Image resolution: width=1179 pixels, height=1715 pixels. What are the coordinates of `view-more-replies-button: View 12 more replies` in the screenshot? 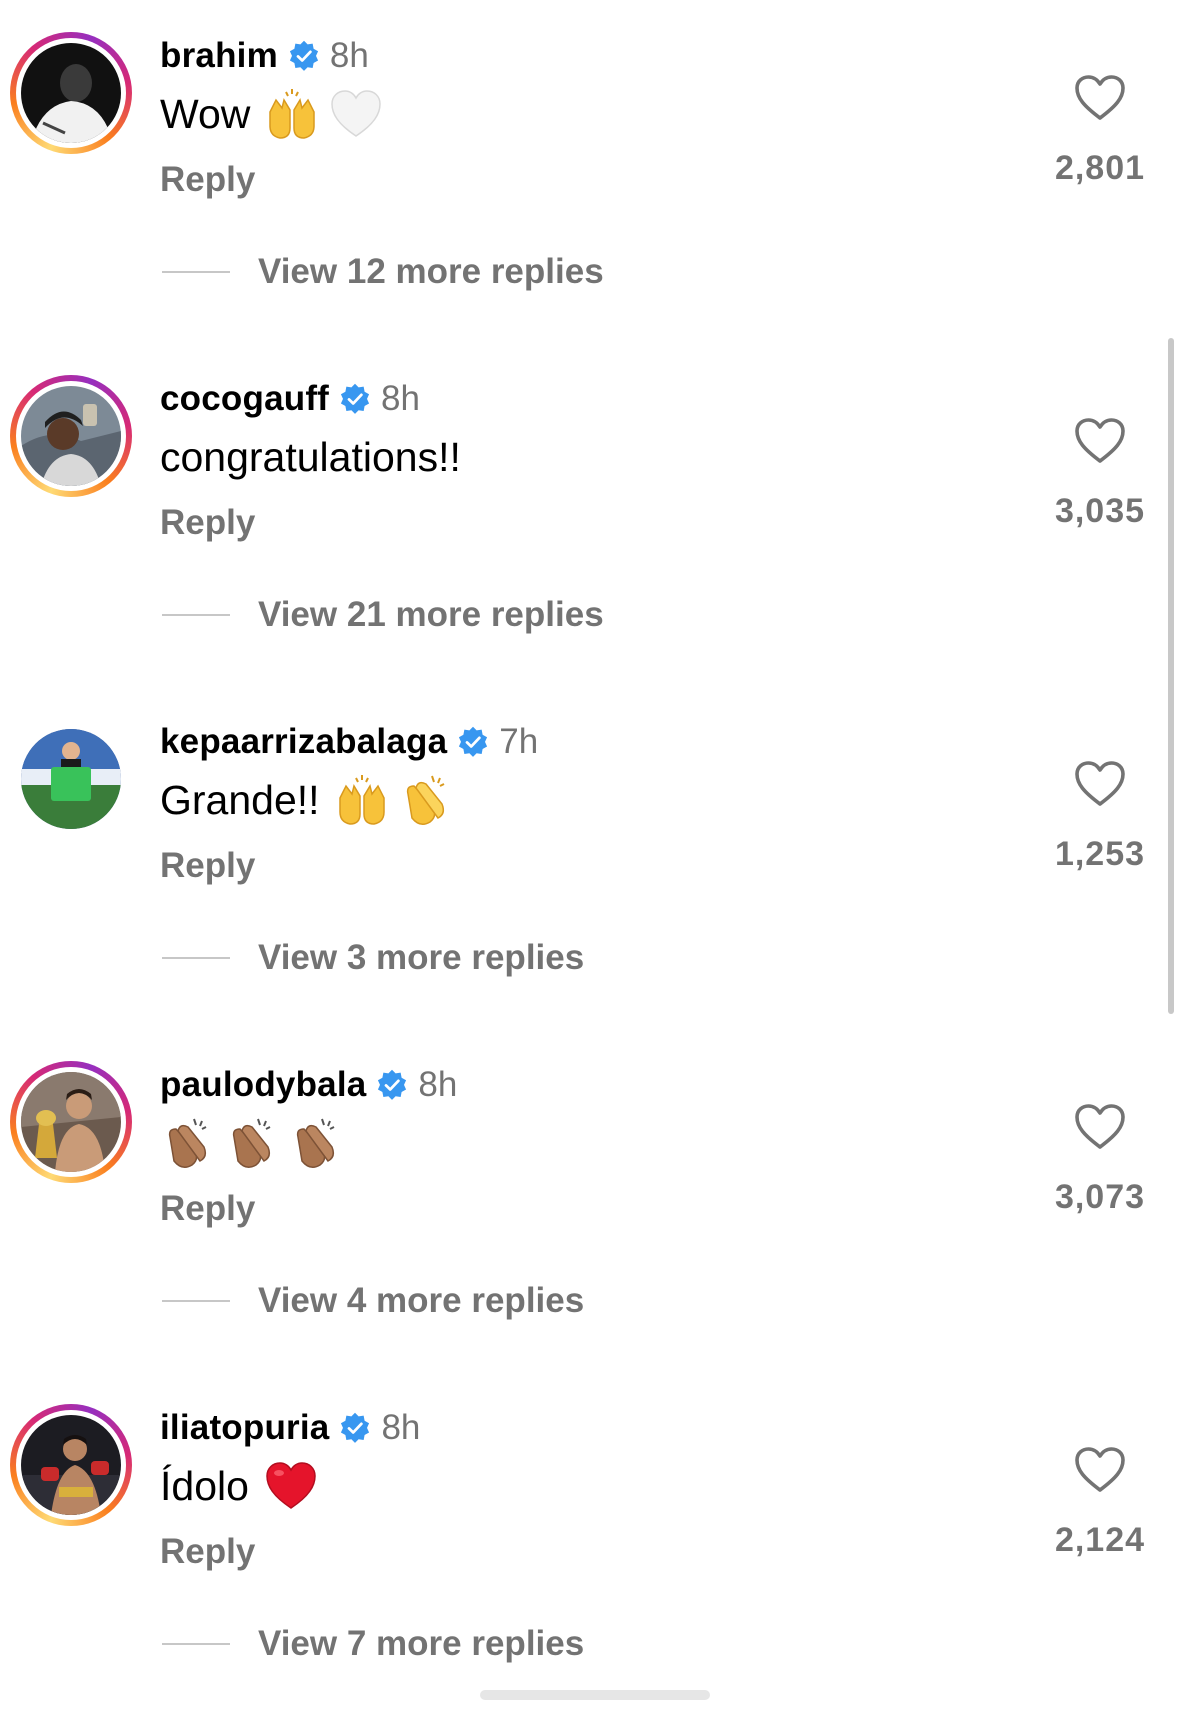 It's located at (383, 272).